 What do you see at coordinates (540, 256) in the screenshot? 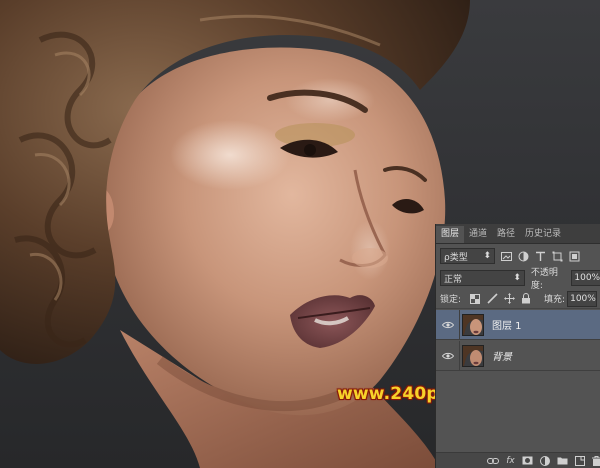
I see `type-filter-icon` at bounding box center [540, 256].